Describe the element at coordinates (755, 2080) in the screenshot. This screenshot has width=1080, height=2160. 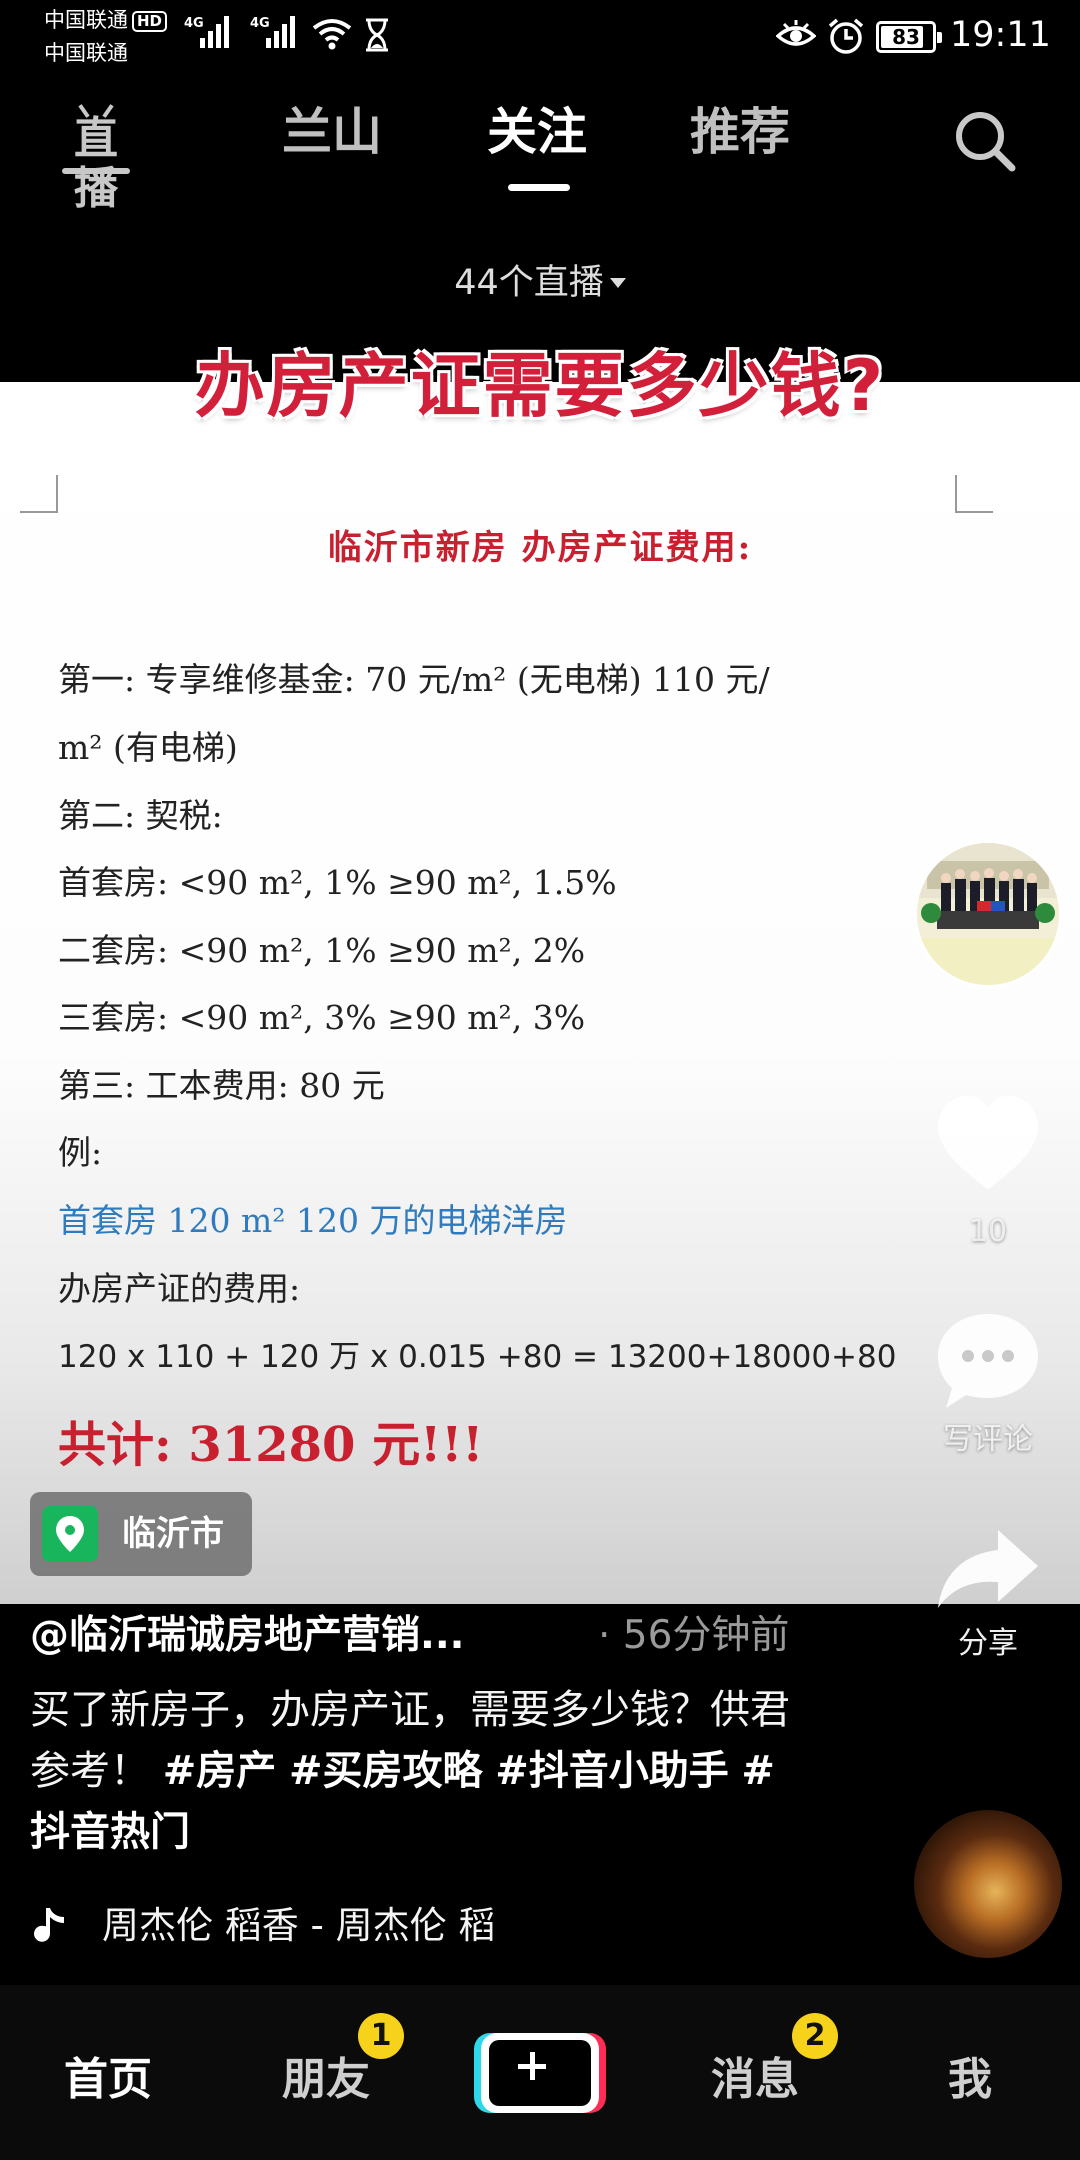
I see `nav-messages: 消息` at that location.